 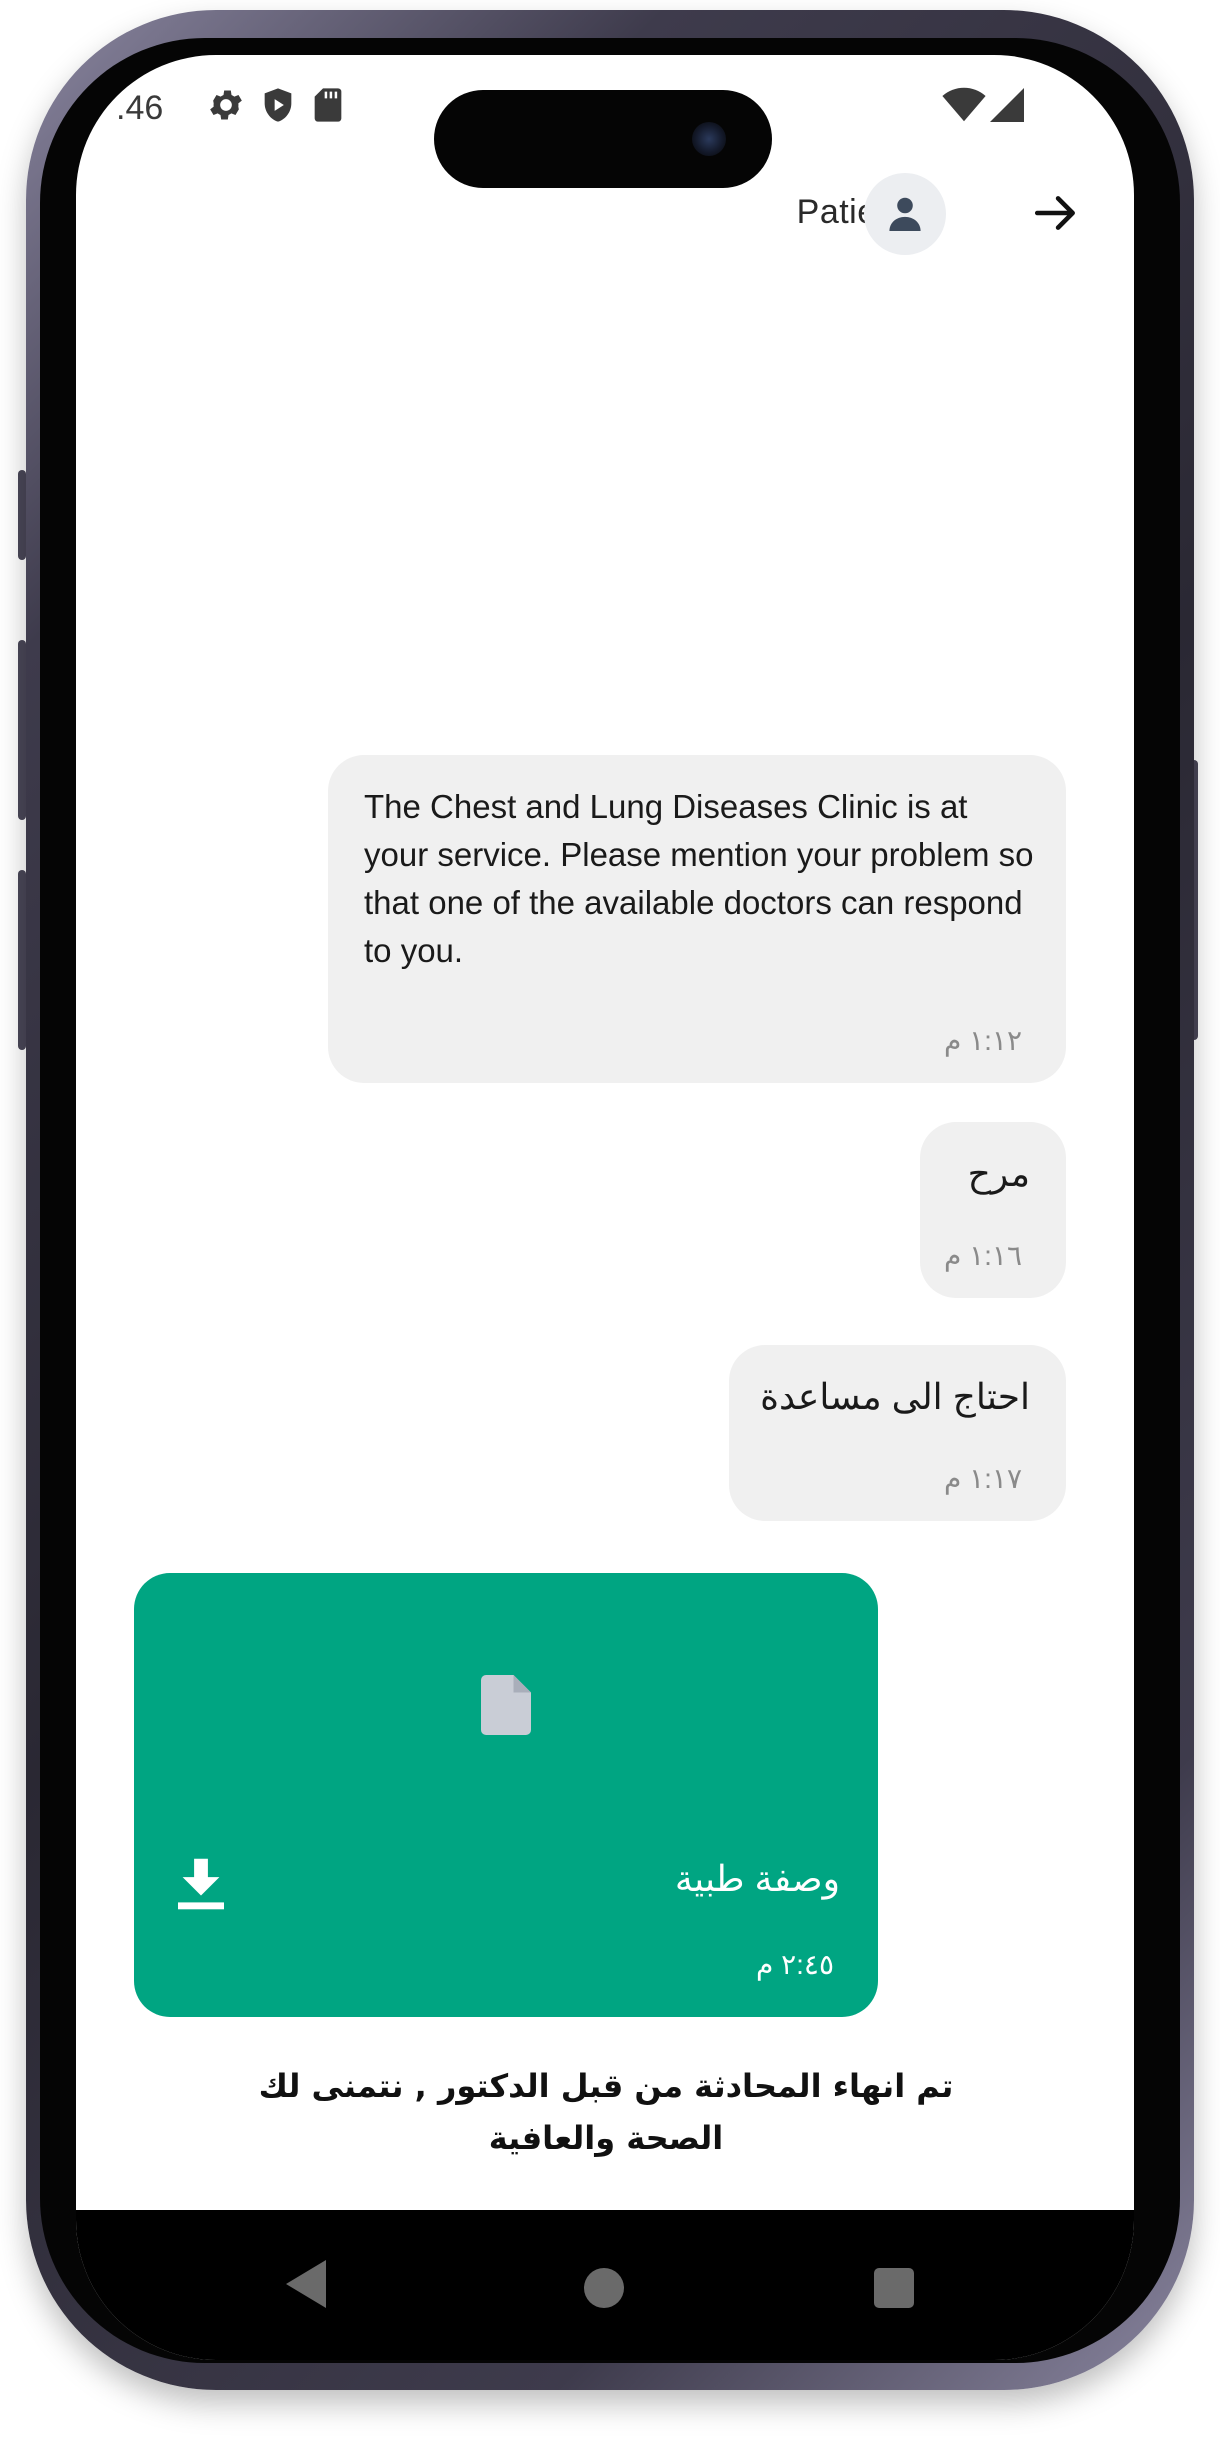 I want to click on sd-card-icon, so click(x=328, y=105).